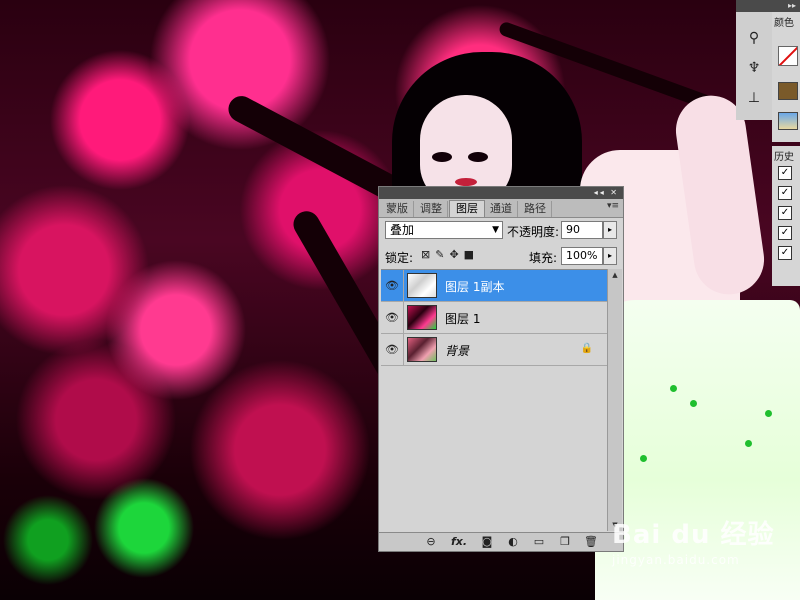 This screenshot has width=800, height=600. I want to click on fx-icon: fx., so click(459, 542).